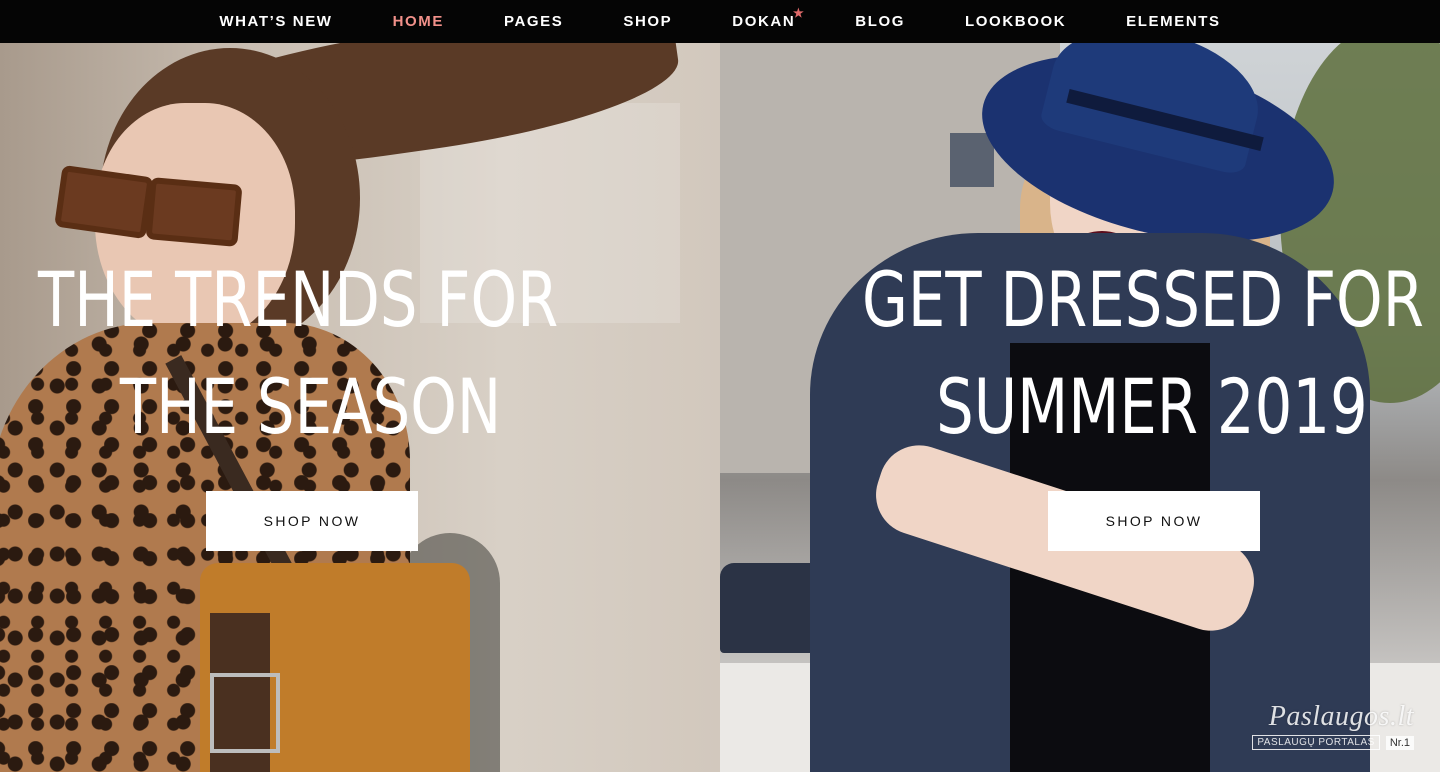 The image size is (1440, 772). What do you see at coordinates (799, 13) in the screenshot?
I see `star-icon: ★` at bounding box center [799, 13].